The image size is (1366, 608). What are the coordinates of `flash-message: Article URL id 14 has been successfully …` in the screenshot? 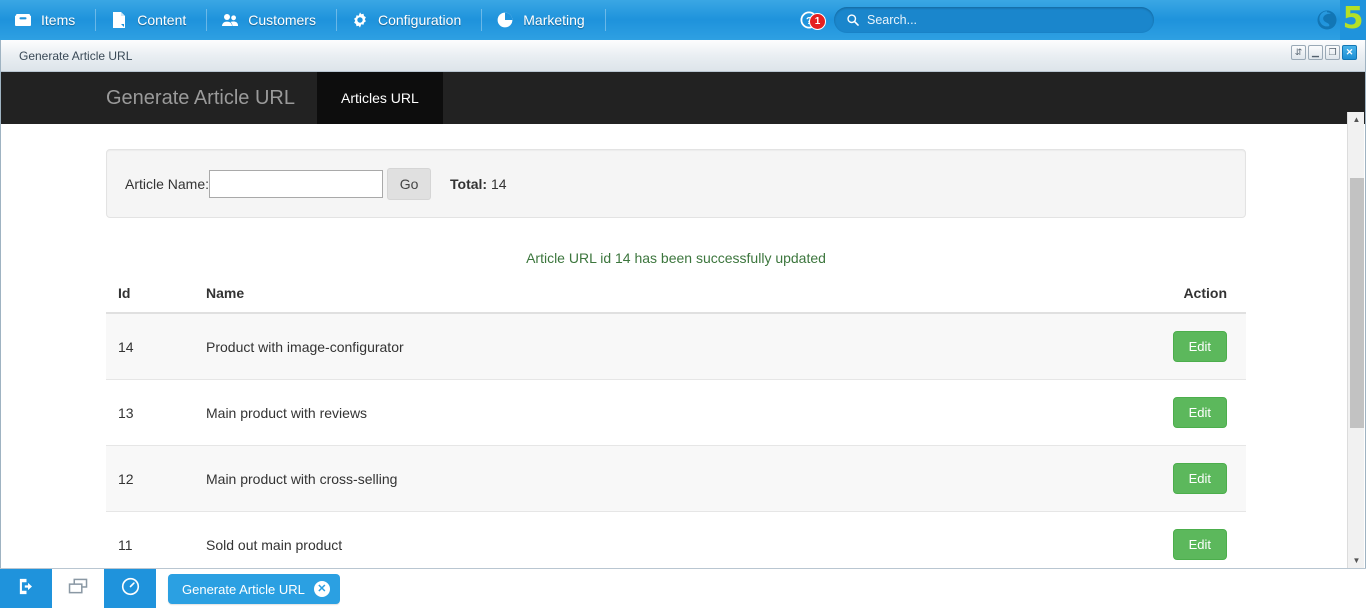 It's located at (676, 258).